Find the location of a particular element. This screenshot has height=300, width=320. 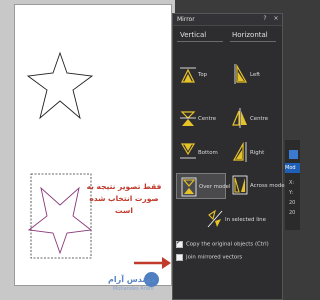

arrow-icon is located at coordinates (152, 263).